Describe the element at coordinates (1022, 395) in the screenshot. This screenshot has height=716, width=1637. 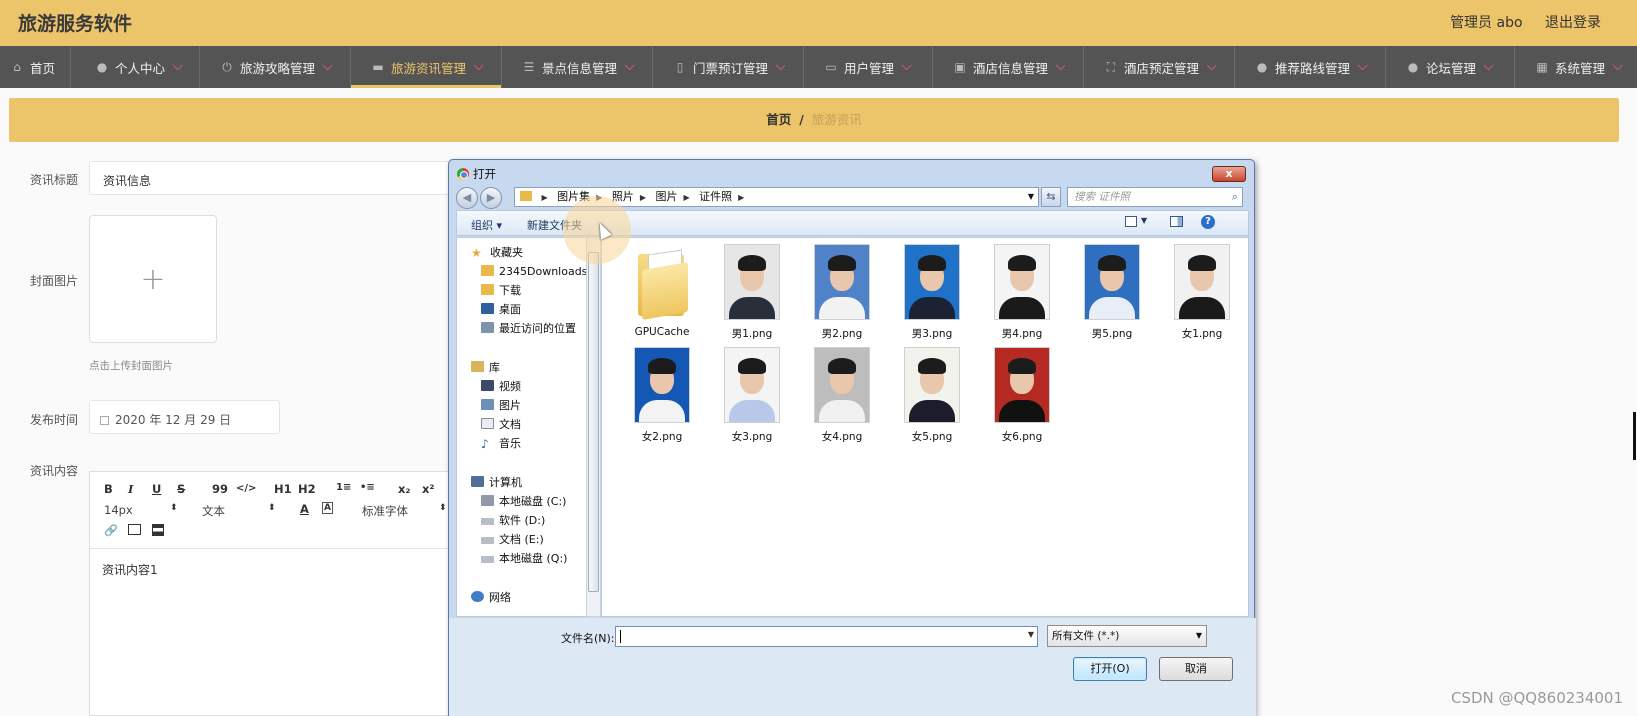
I see `file-item-photo: 女6.png` at that location.